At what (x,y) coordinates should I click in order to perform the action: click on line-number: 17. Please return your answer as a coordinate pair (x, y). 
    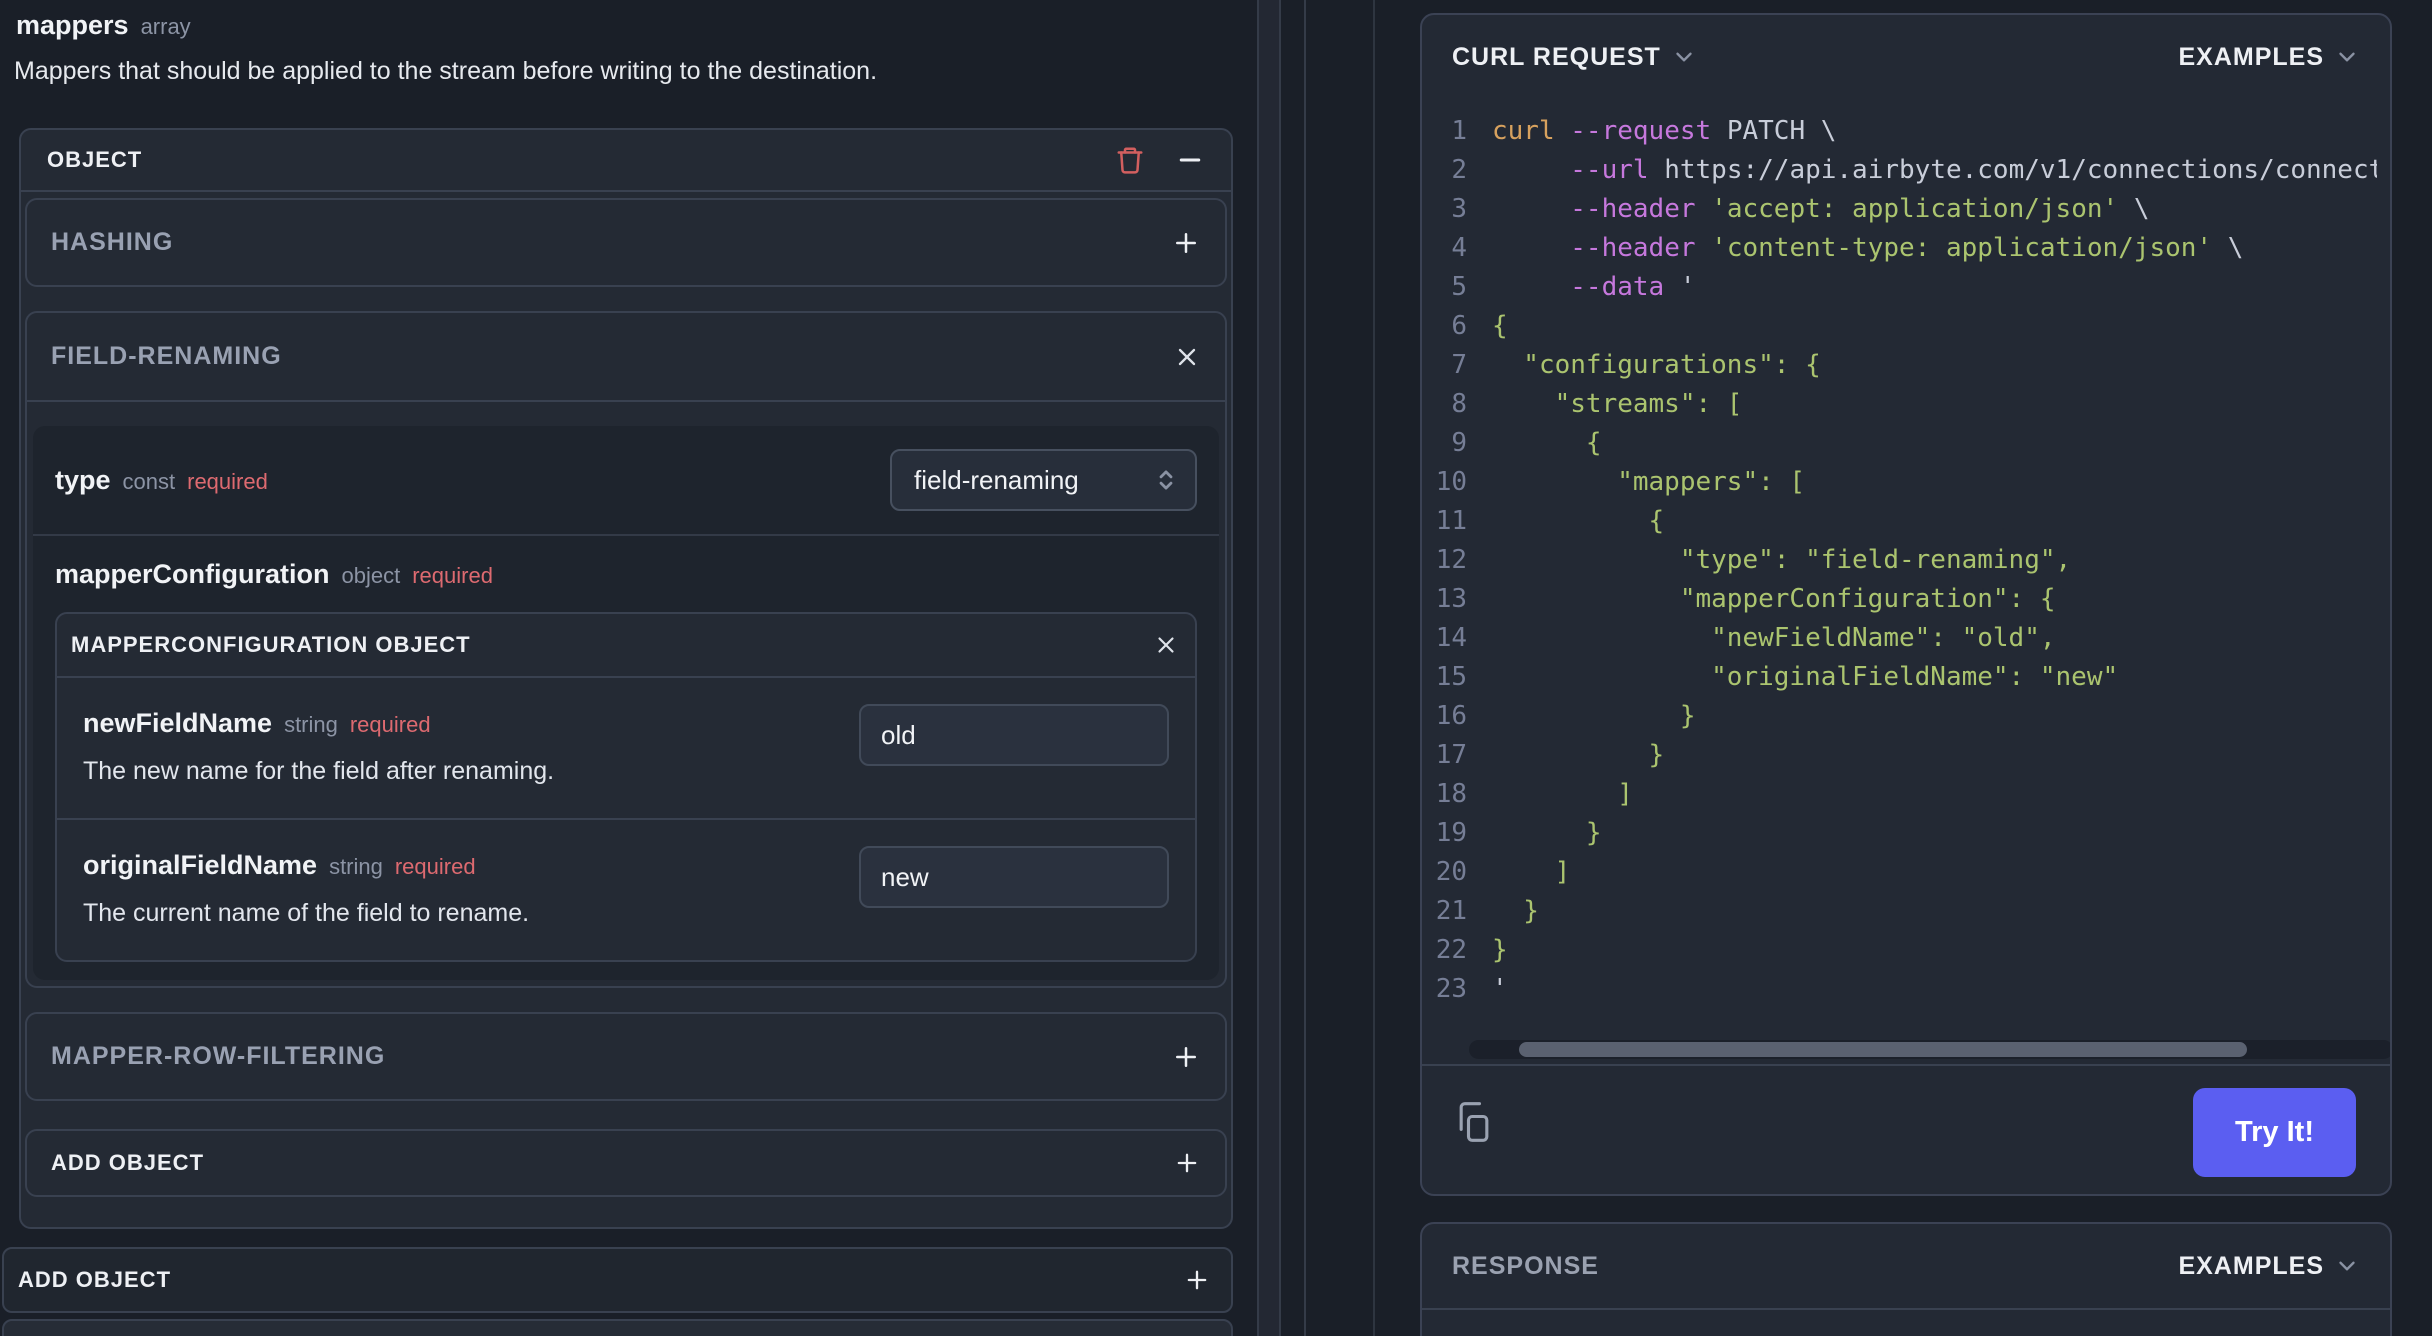
    Looking at the image, I should click on (1451, 754).